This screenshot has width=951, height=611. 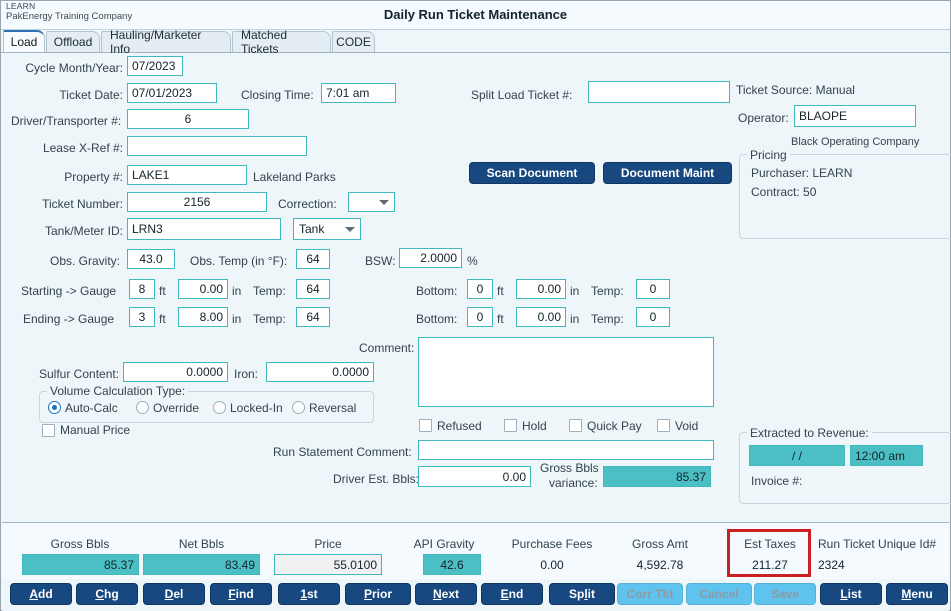 I want to click on tab-hauling-marketer-info: Hauling/Marketer Info, so click(x=166, y=42).